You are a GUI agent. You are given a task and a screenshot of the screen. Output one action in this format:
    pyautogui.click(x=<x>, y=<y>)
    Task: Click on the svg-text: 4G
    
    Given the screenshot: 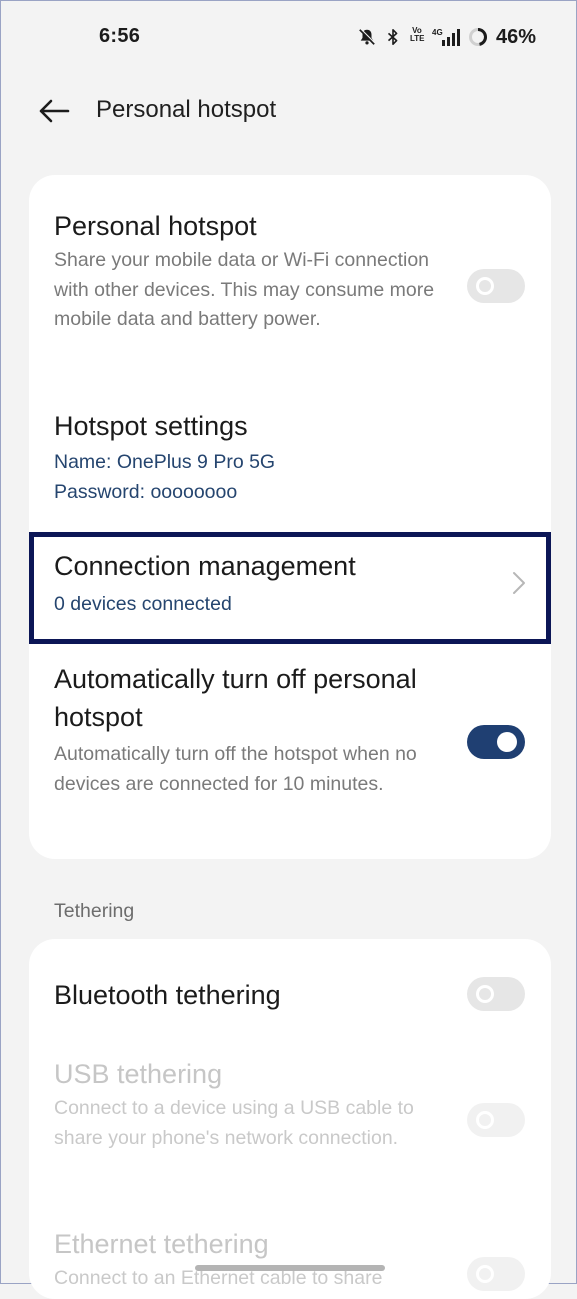 What is the action you would take?
    pyautogui.click(x=437, y=32)
    